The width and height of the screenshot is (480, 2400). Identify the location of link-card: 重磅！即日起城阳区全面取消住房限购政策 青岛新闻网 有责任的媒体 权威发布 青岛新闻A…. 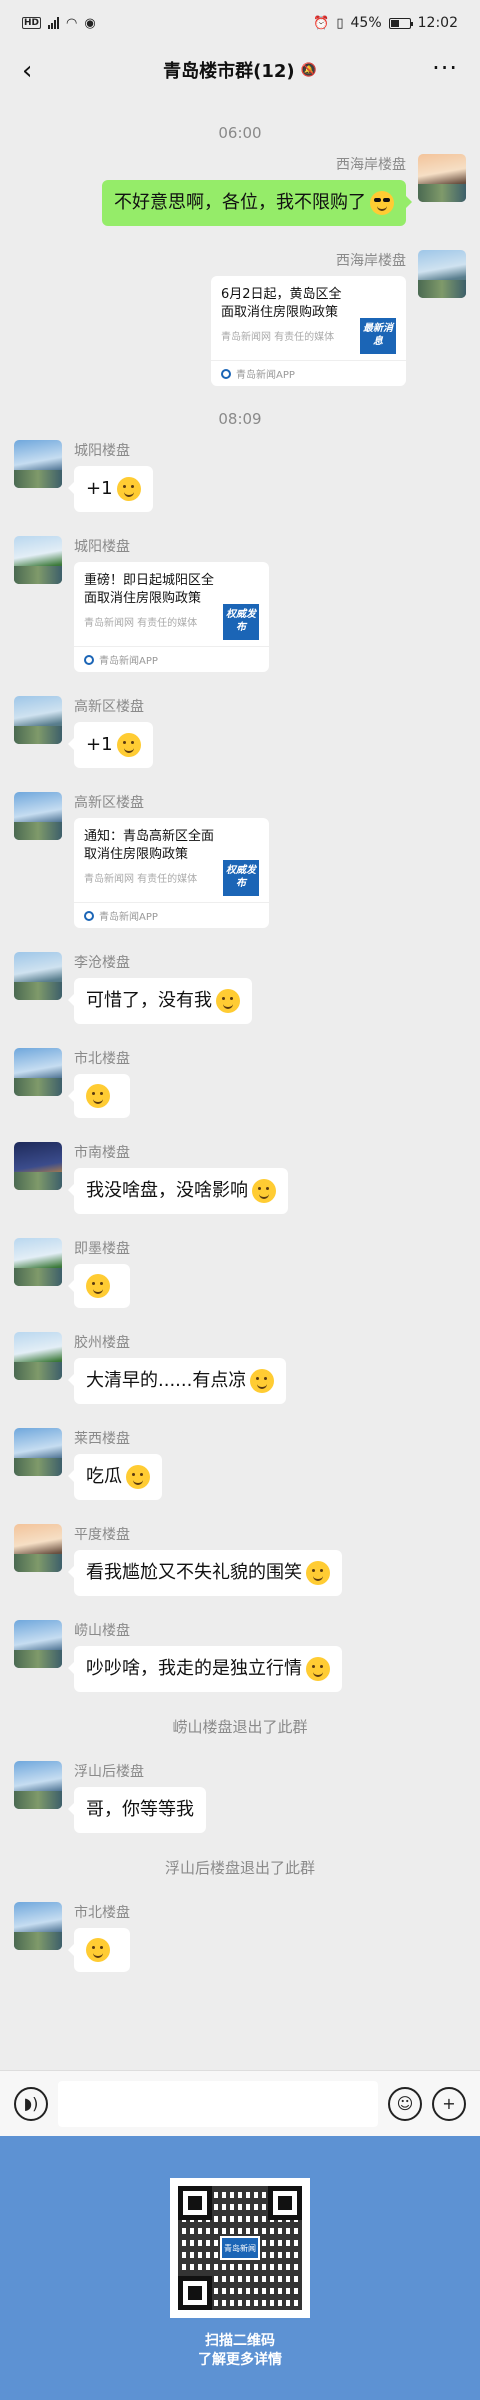
(171, 617).